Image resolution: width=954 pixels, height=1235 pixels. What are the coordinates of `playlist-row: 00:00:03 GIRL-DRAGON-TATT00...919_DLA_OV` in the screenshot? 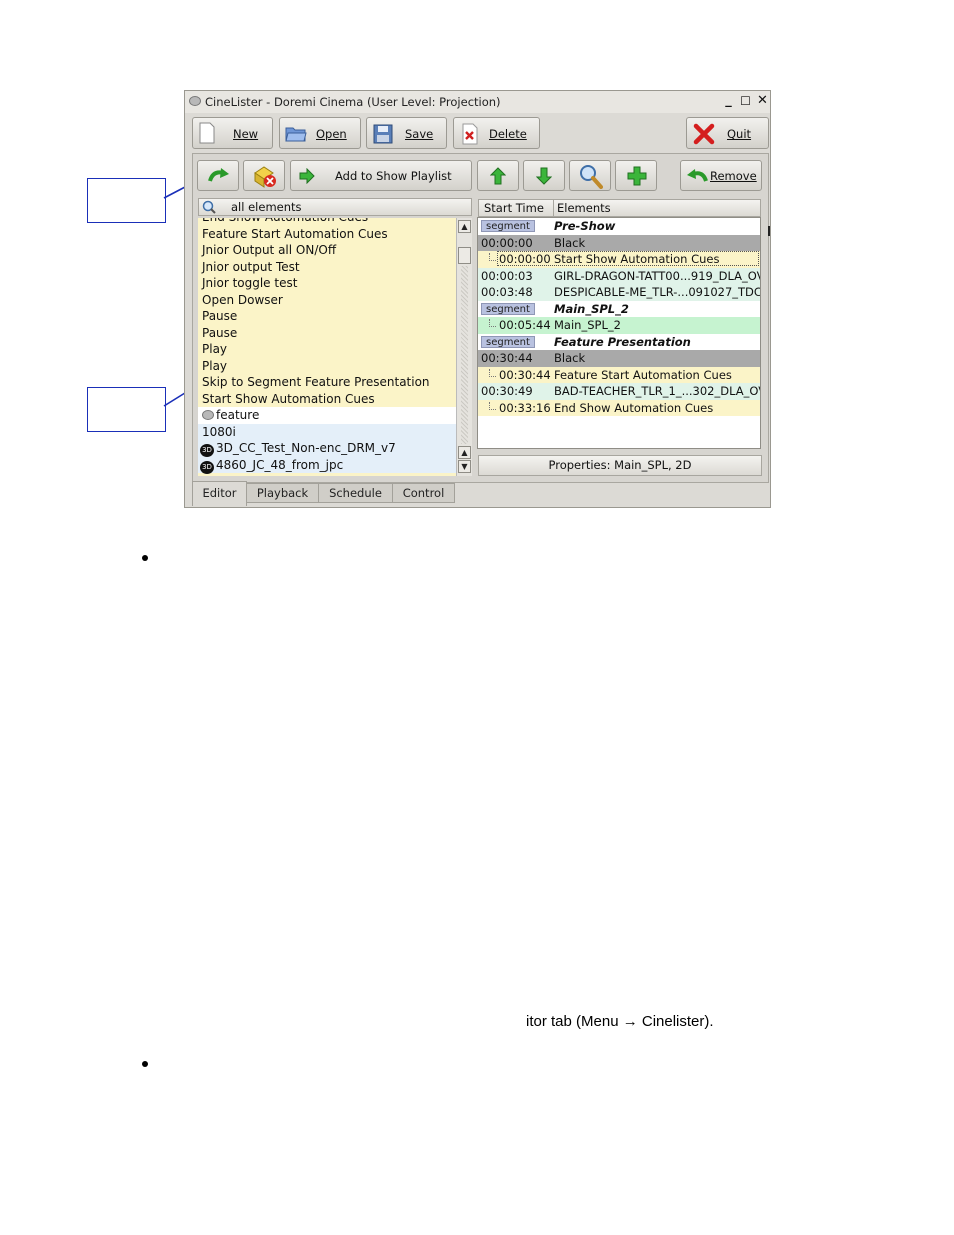 It's located at (619, 275).